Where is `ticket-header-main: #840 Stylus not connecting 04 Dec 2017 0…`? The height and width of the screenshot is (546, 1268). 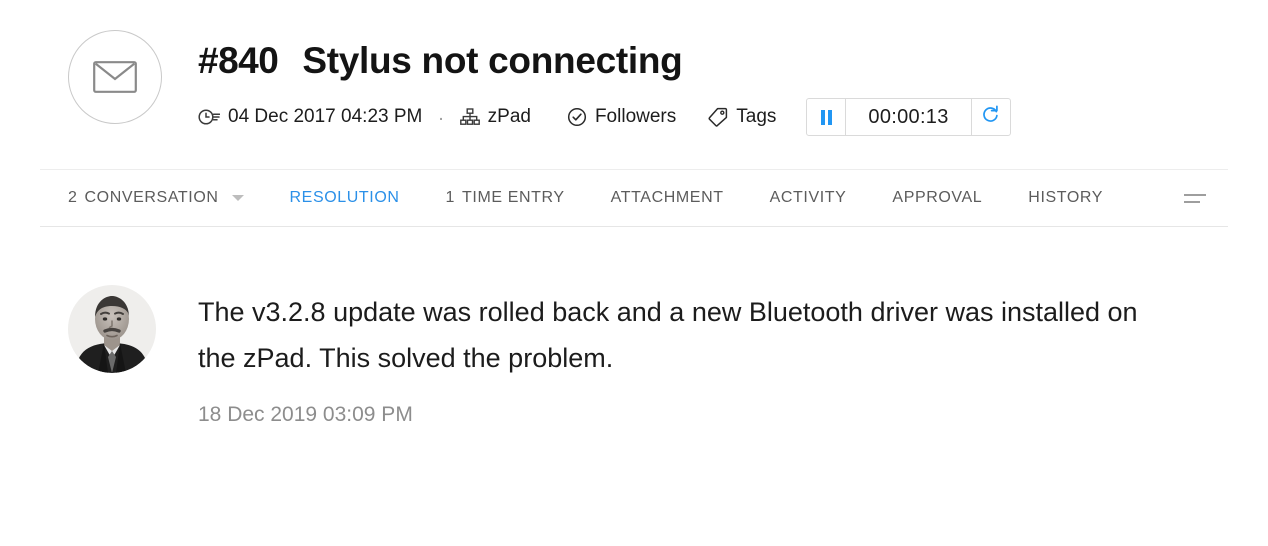 ticket-header-main: #840 Stylus not connecting 04 Dec 2017 0… is located at coordinates (604, 82).